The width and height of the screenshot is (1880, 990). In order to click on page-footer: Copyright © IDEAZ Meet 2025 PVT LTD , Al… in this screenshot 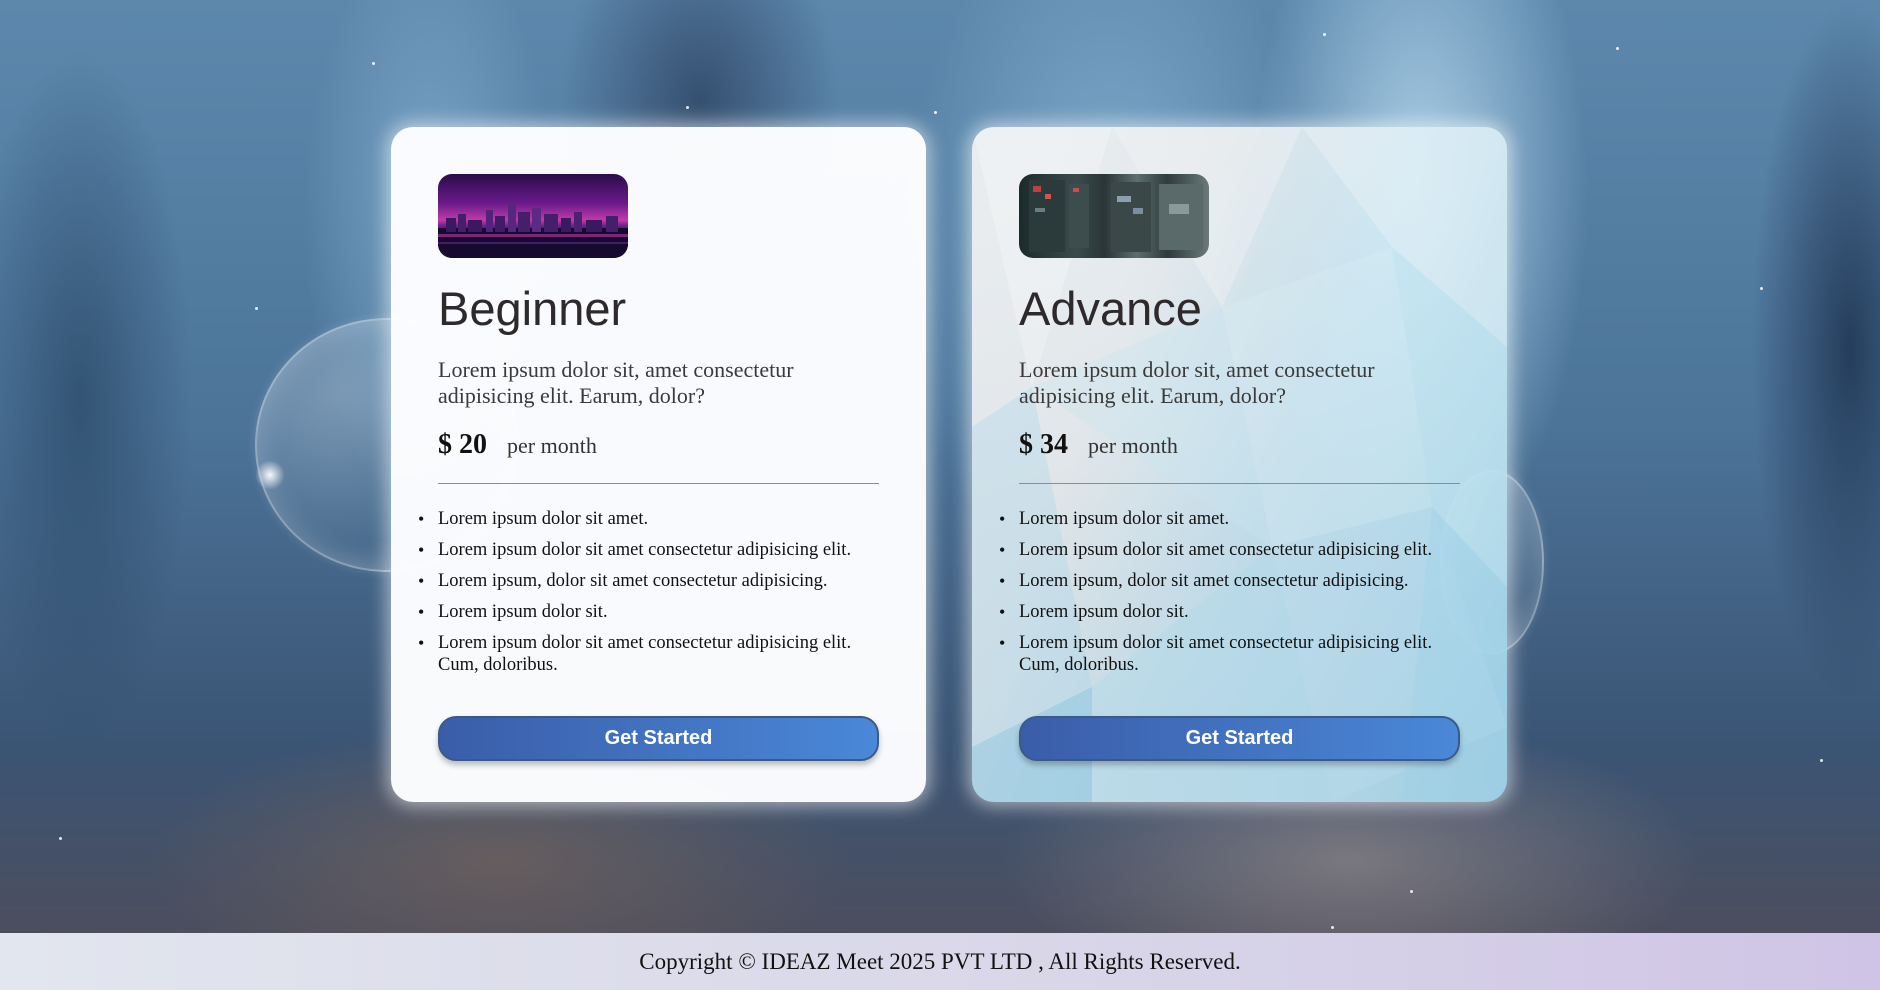, I will do `click(940, 961)`.